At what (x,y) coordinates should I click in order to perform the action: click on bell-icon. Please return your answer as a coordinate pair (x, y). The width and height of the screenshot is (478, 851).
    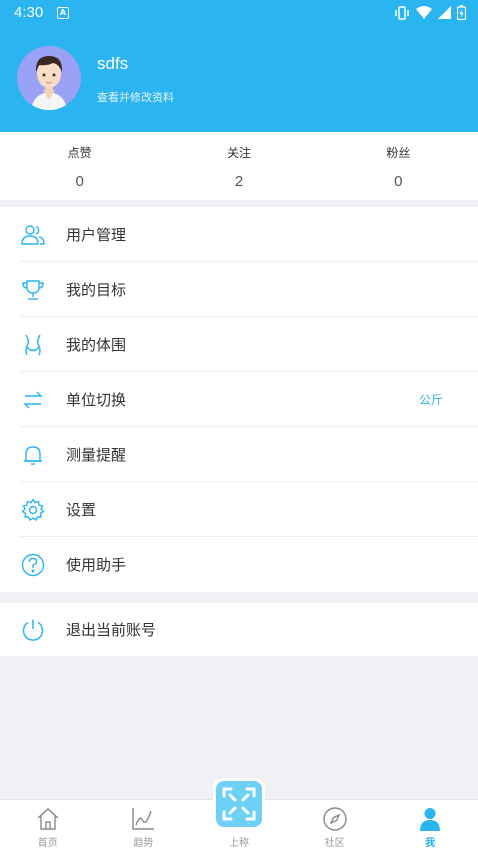
    Looking at the image, I should click on (33, 455).